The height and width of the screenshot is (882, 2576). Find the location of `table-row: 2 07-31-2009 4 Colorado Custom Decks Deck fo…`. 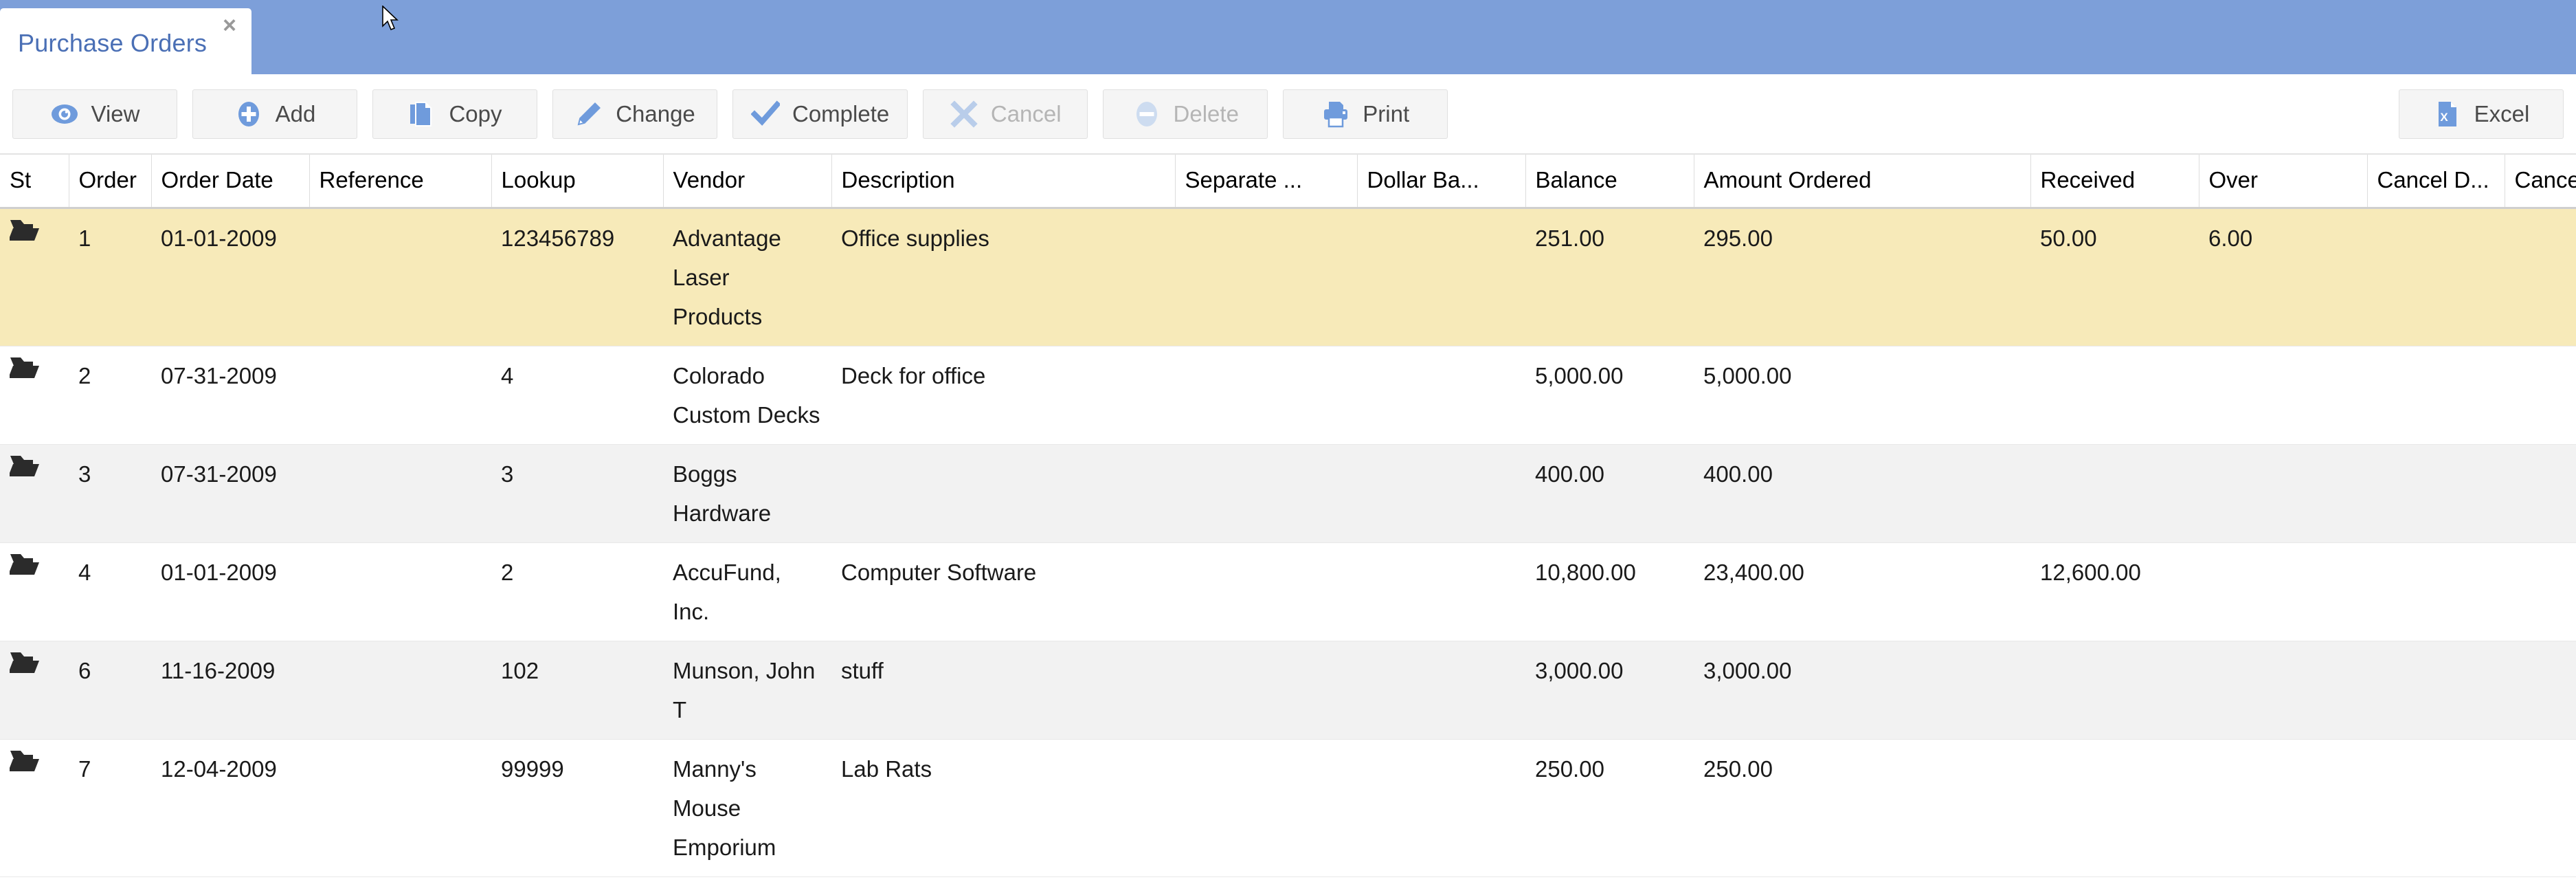

table-row: 2 07-31-2009 4 Colorado Custom Decks Deck fo… is located at coordinates (1288, 395).